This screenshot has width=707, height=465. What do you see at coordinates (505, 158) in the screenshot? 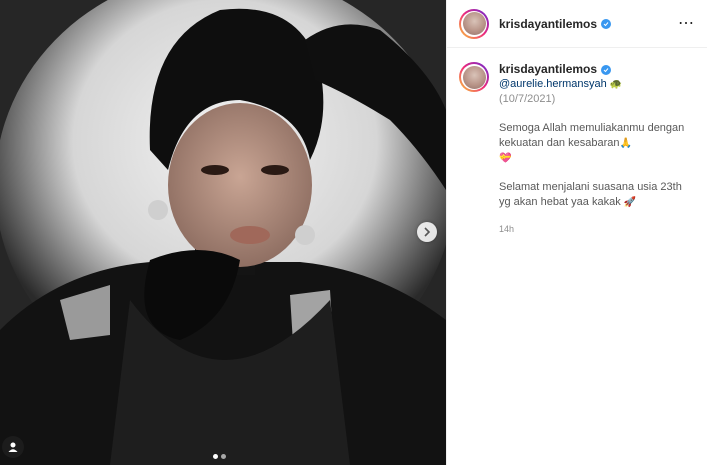
I see `heart-gift-emoji-icon: 💝` at bounding box center [505, 158].